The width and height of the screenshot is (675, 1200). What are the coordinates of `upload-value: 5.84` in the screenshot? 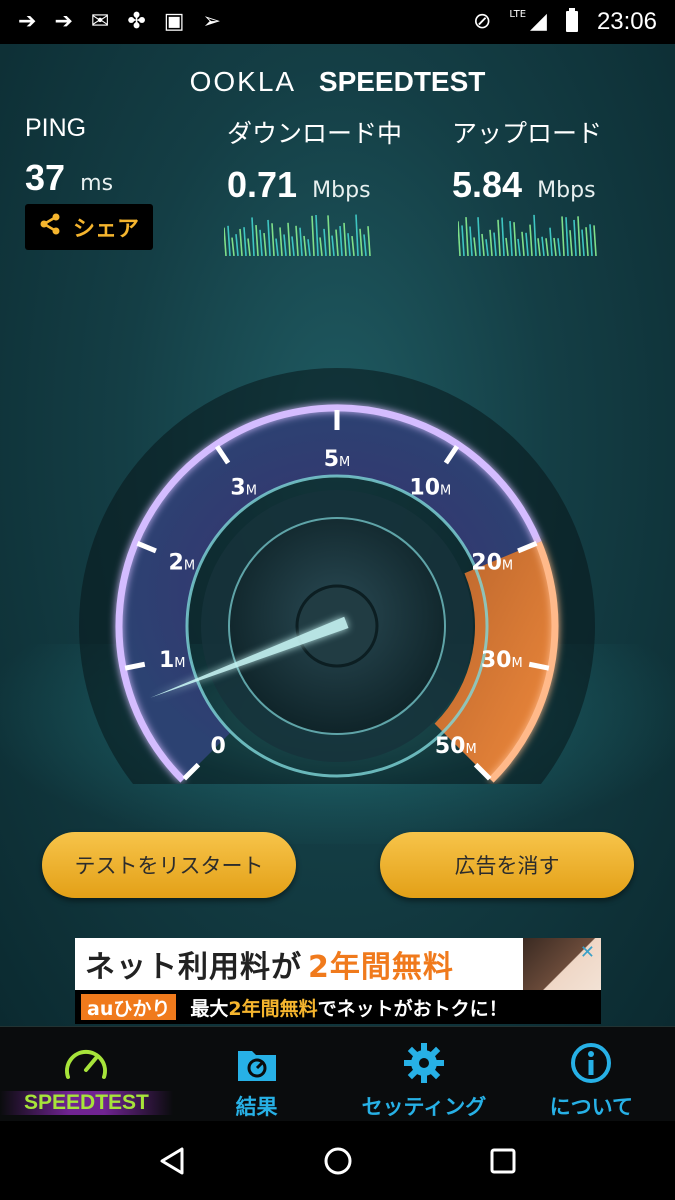 It's located at (487, 184).